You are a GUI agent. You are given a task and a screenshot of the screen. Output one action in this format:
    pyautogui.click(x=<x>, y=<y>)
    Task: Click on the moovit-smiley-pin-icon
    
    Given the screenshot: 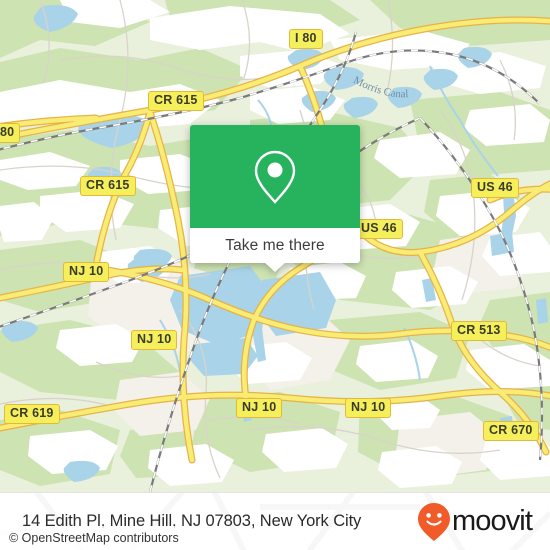 What is the action you would take?
    pyautogui.click(x=433, y=521)
    